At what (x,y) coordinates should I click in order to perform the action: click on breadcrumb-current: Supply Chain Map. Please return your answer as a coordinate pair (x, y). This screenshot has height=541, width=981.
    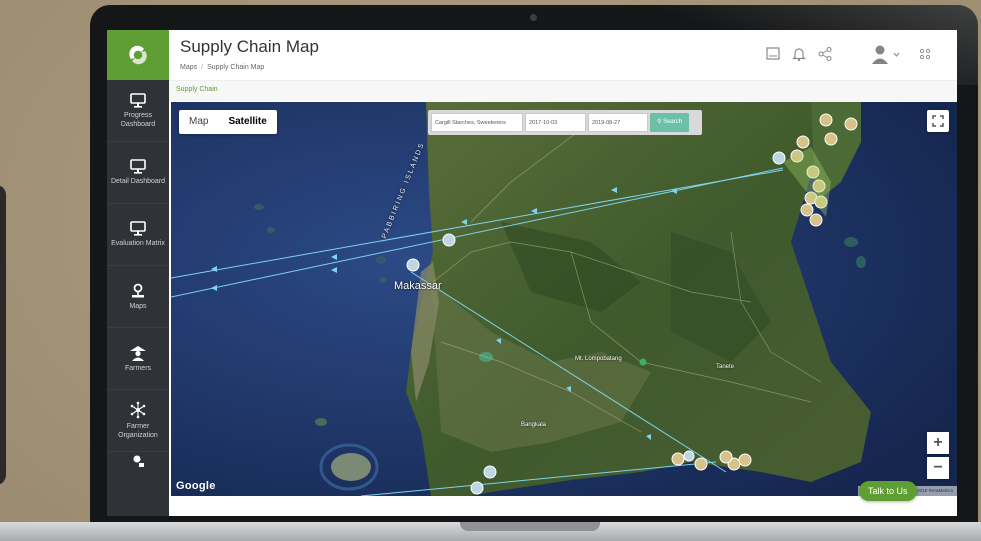
    Looking at the image, I should click on (236, 67).